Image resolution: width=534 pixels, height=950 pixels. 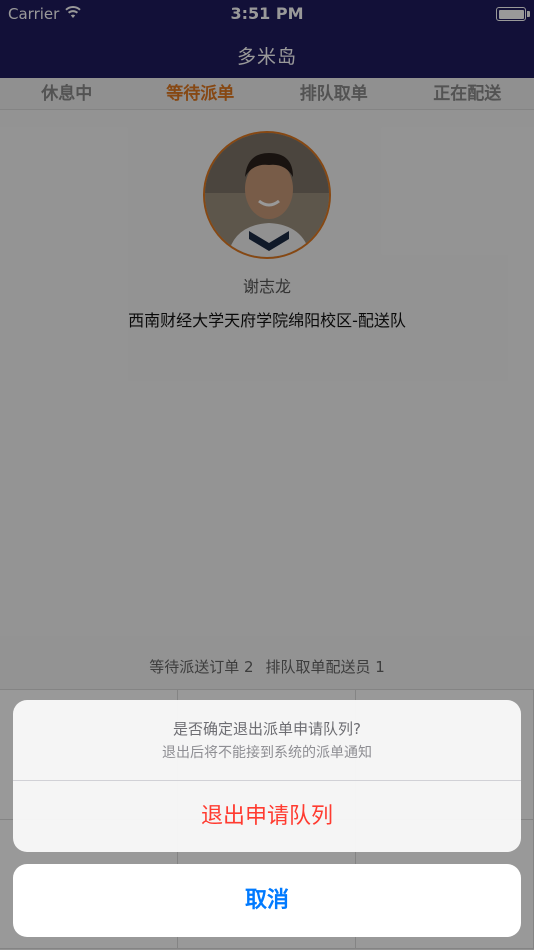 What do you see at coordinates (267, 753) in the screenshot?
I see `action-sheet-message: 退出后将不能接到系统的派单通知` at bounding box center [267, 753].